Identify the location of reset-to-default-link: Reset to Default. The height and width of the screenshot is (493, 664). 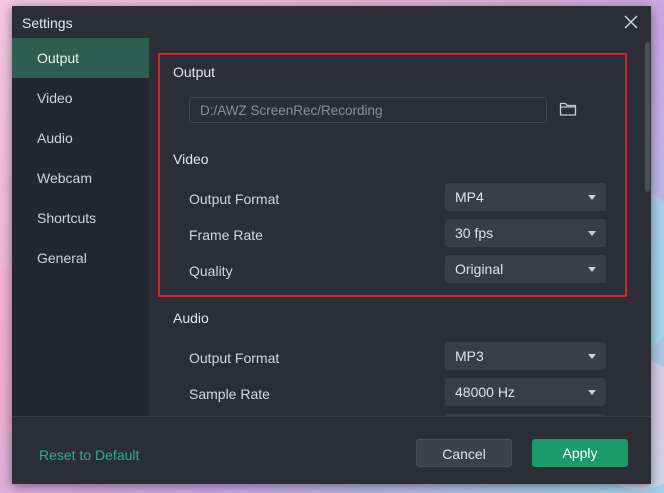
(89, 455).